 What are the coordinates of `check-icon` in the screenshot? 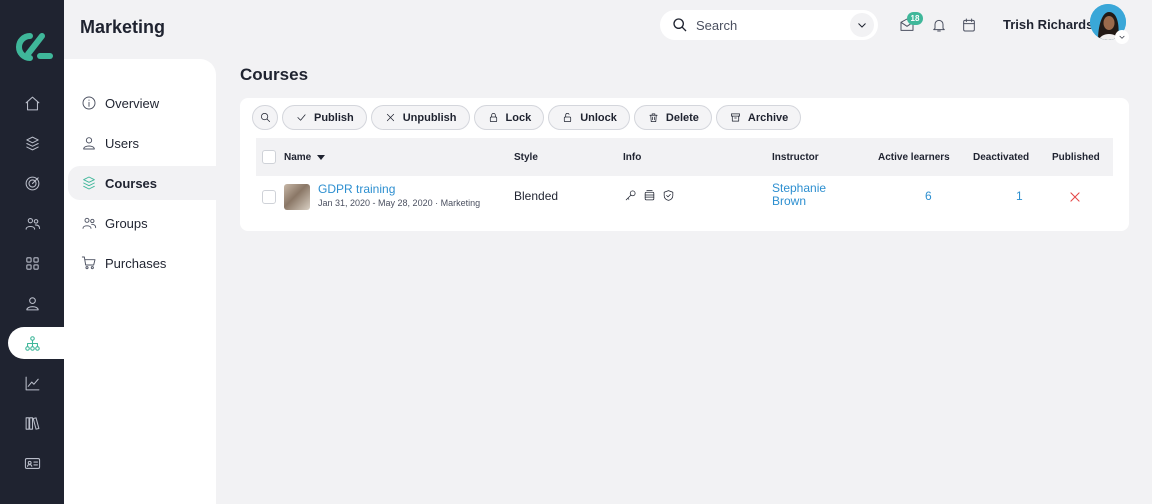 It's located at (301, 117).